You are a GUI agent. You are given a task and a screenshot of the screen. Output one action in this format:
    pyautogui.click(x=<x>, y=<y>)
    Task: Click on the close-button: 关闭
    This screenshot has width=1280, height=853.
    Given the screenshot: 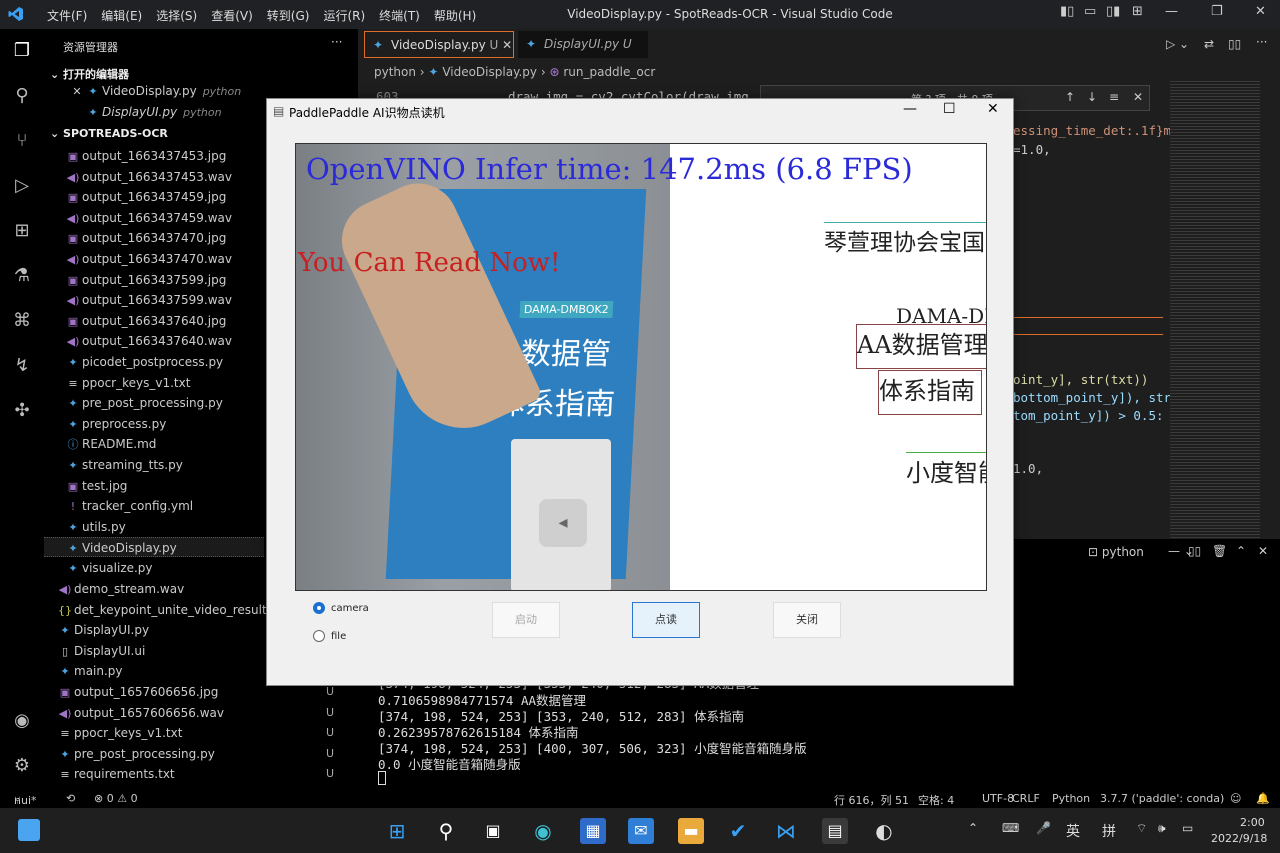 What is the action you would take?
    pyautogui.click(x=807, y=620)
    